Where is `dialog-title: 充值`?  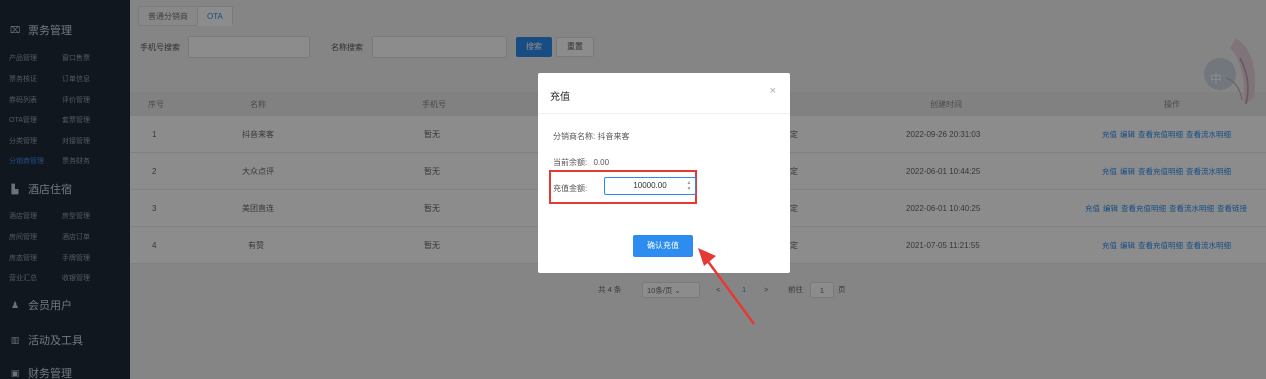 dialog-title: 充值 is located at coordinates (560, 97).